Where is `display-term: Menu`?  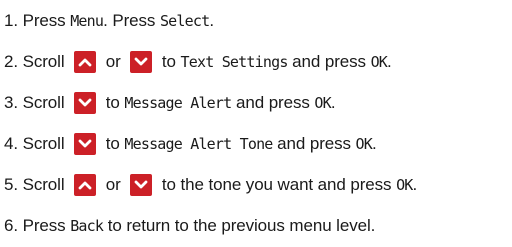
display-term: Menu is located at coordinates (87, 20).